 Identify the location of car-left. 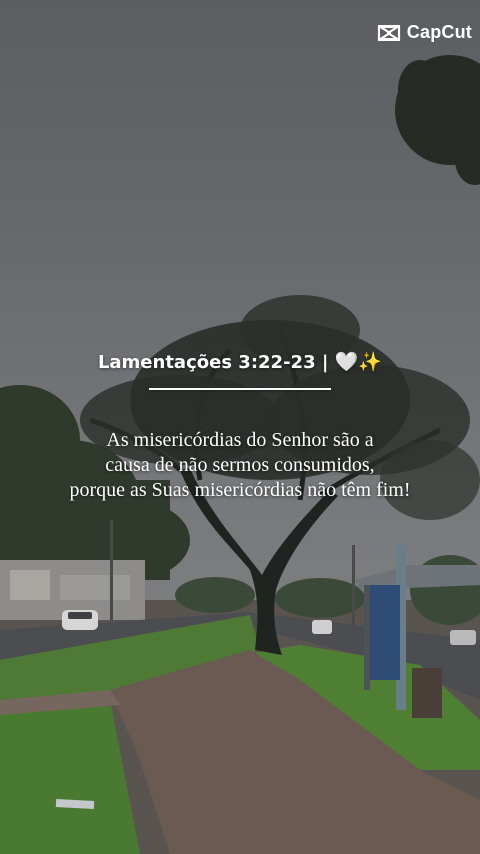
(80, 620).